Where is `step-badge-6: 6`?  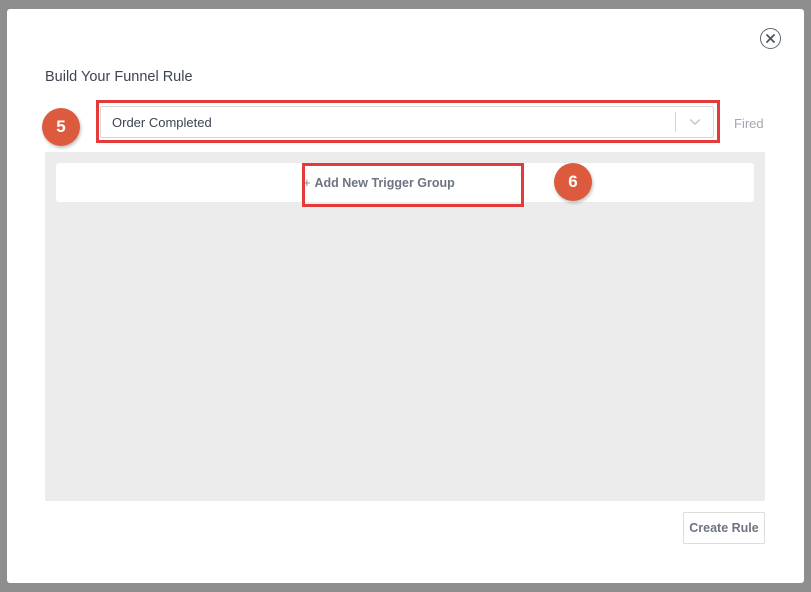
step-badge-6: 6 is located at coordinates (573, 182).